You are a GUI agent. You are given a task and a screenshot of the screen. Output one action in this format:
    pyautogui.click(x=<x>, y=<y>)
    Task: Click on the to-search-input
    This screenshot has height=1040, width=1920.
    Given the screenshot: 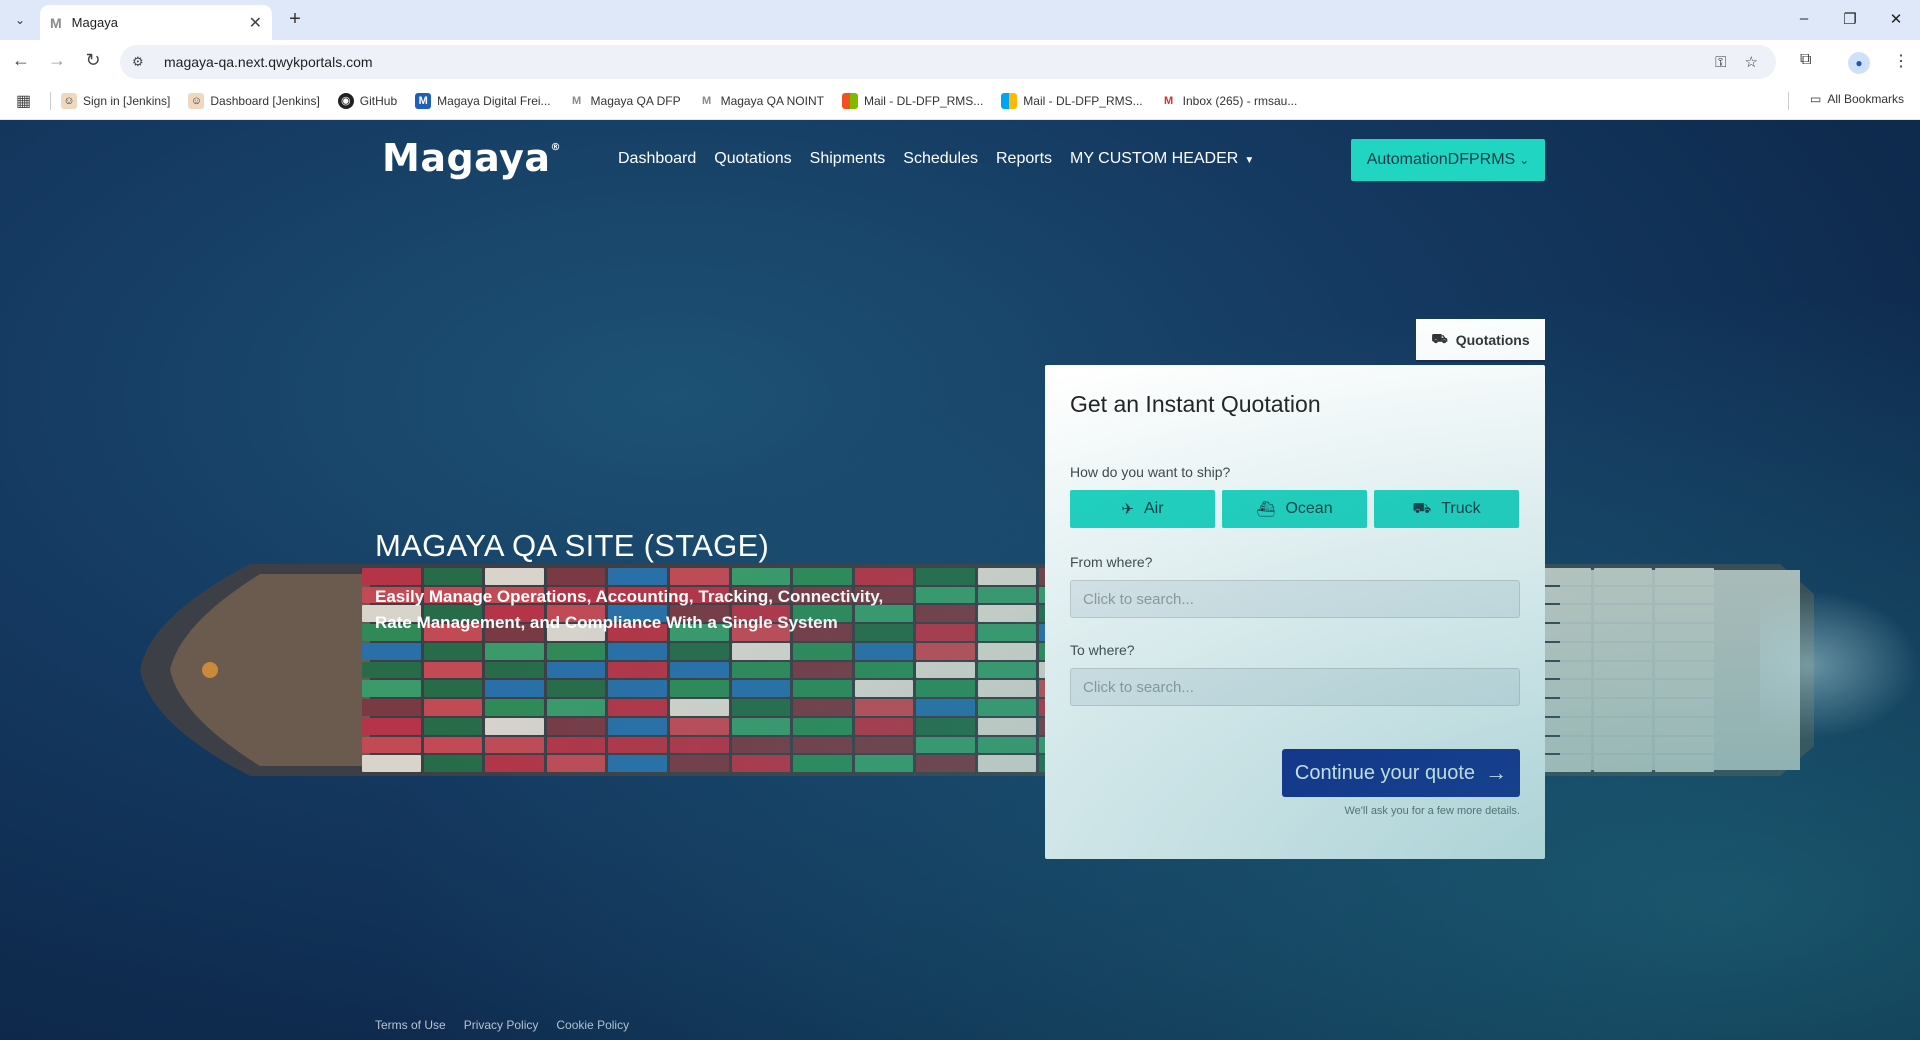 What is the action you would take?
    pyautogui.click(x=1295, y=687)
    